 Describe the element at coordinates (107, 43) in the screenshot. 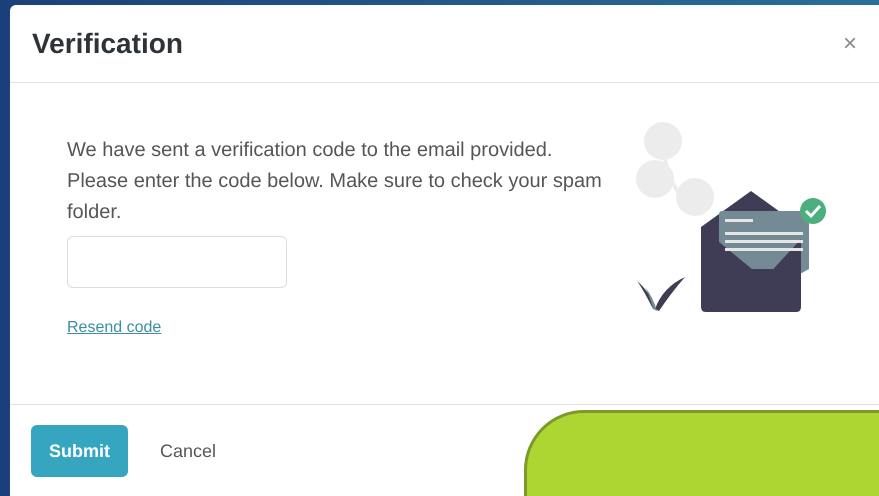

I see `dialog-title: Verification` at that location.